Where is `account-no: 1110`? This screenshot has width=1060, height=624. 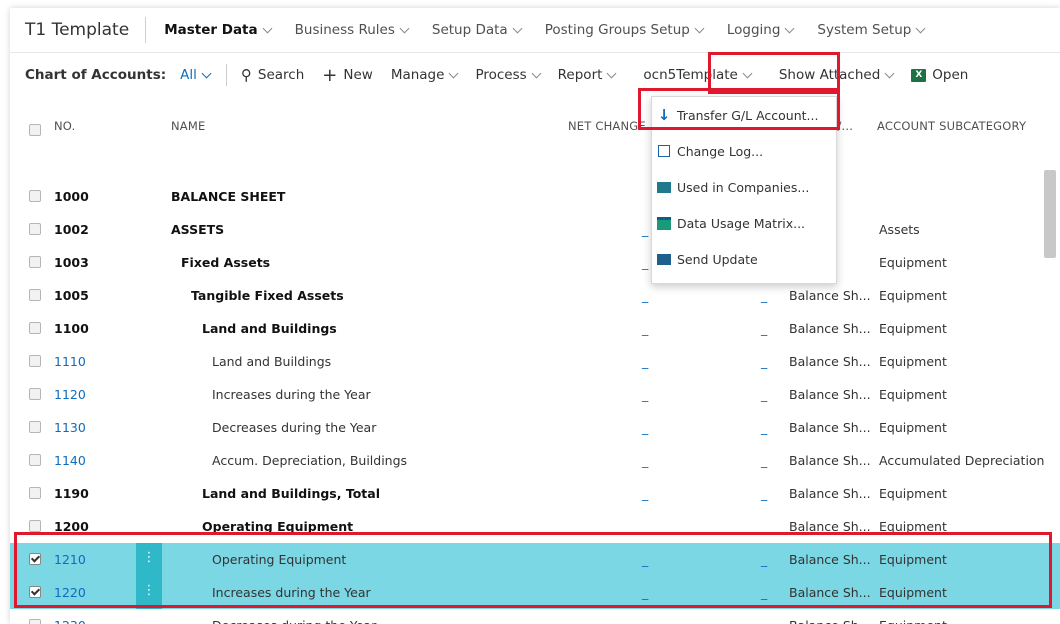
account-no: 1110 is located at coordinates (70, 361).